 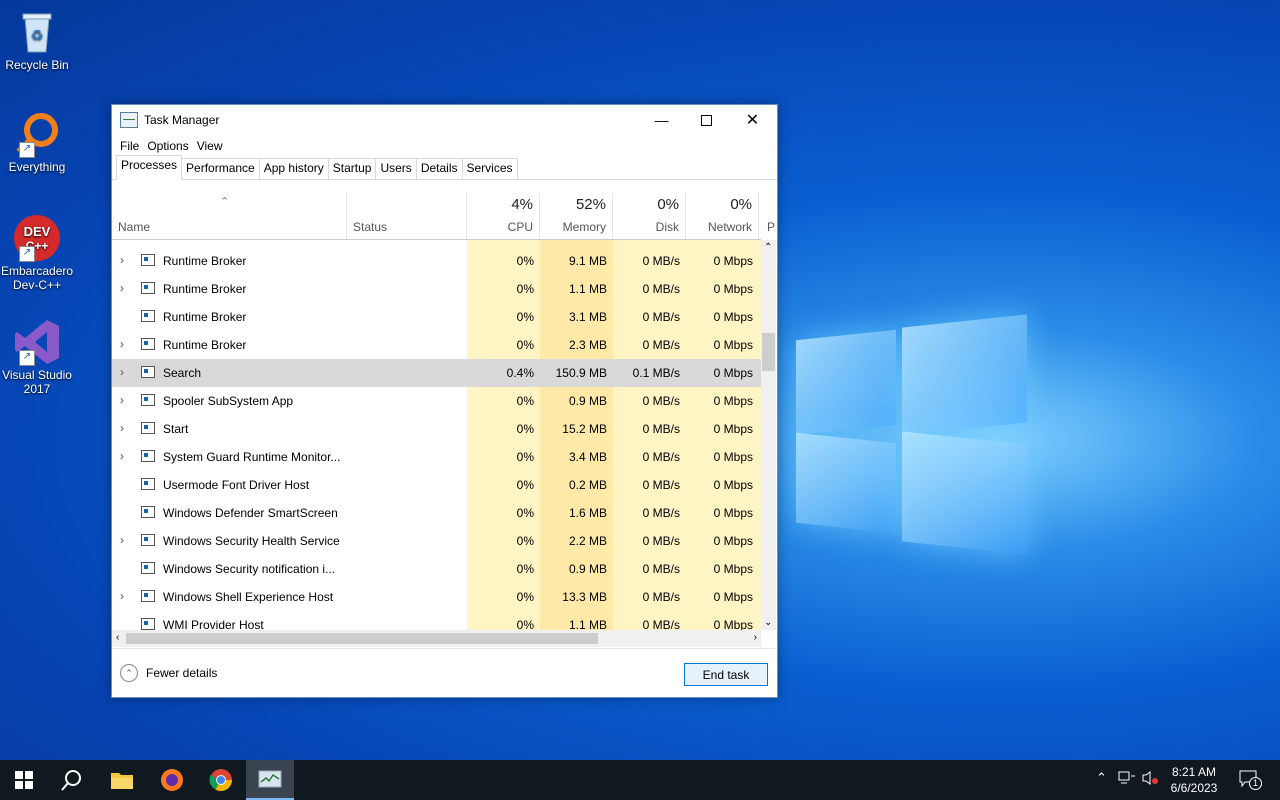 I want to click on search-button, so click(x=72, y=780).